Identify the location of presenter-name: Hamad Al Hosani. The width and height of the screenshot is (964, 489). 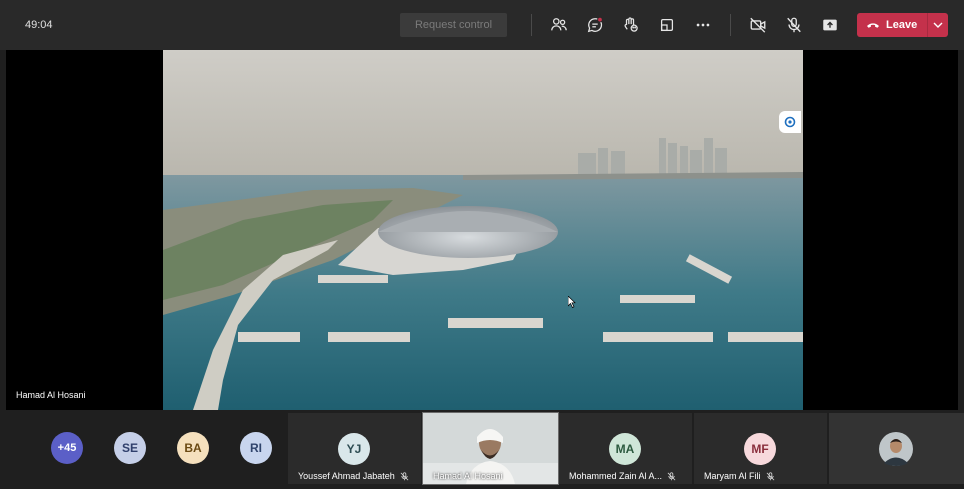
(51, 395).